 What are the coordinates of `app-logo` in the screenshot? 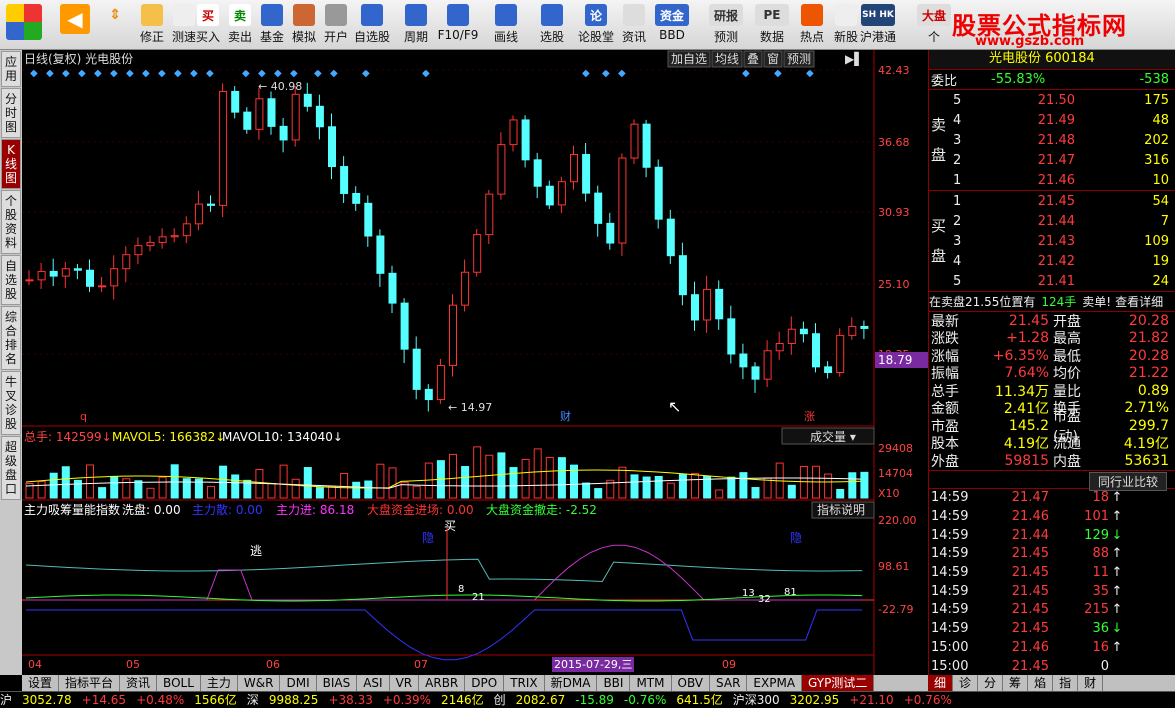 It's located at (24, 25).